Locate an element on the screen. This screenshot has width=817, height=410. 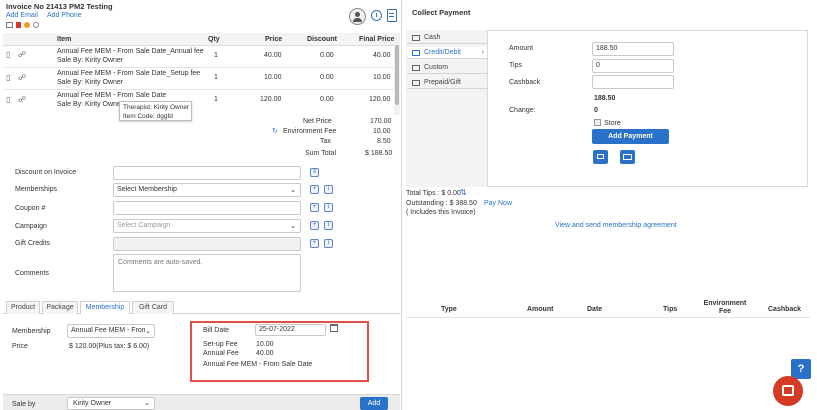
client-avatar-icon is located at coordinates (357, 16).